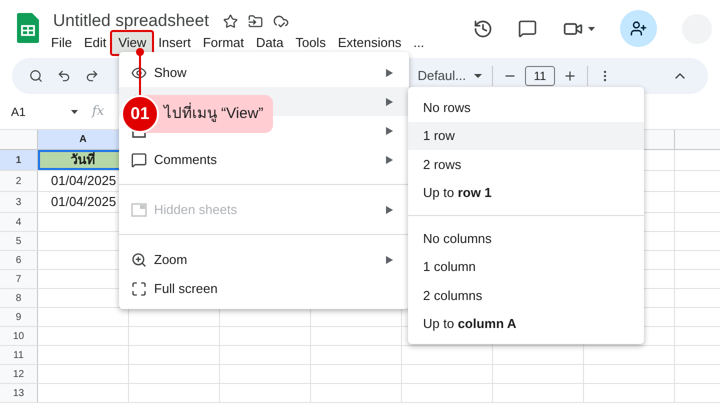 This screenshot has height=406, width=720. I want to click on fullscreen-icon, so click(139, 288).